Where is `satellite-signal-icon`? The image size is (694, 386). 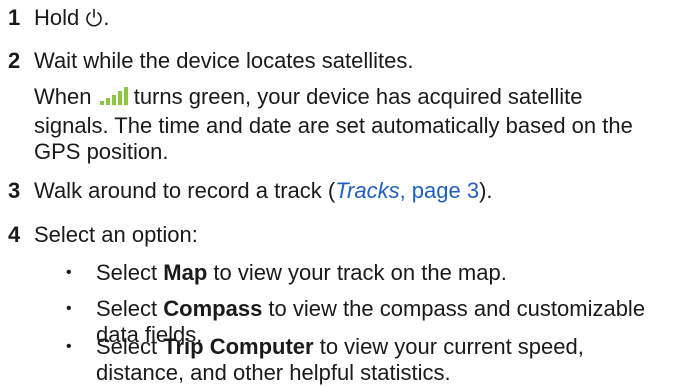 satellite-signal-icon is located at coordinates (113, 100).